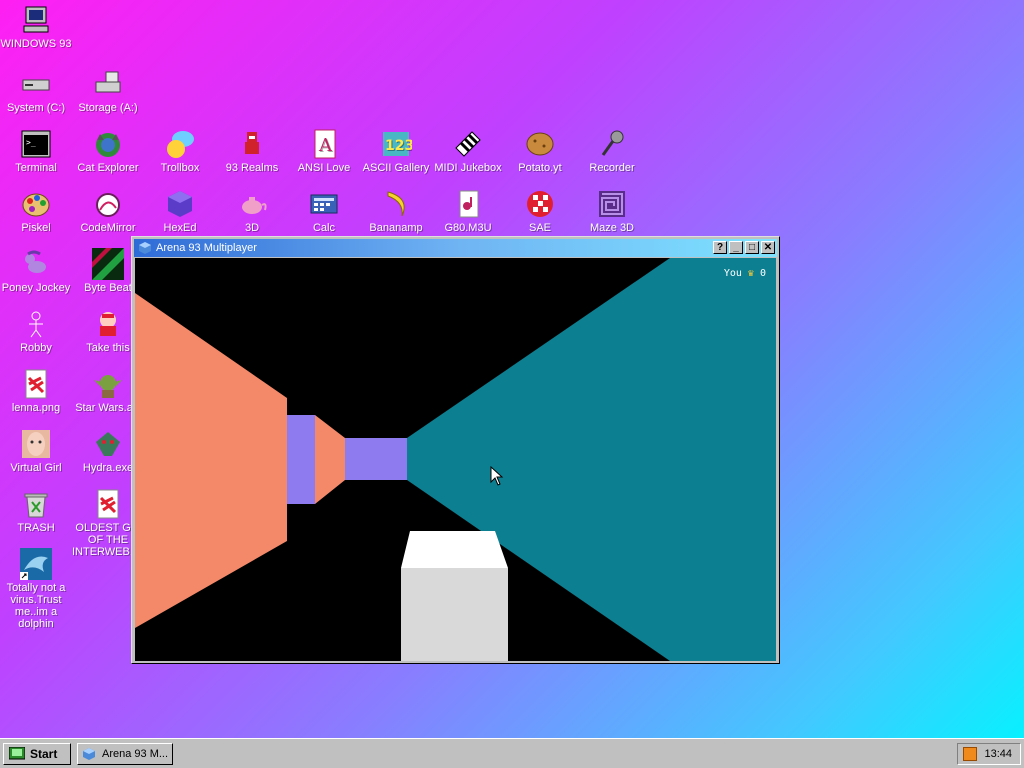 This screenshot has width=1024, height=768. Describe the element at coordinates (36, 84) in the screenshot. I see `hard-drive-icon` at that location.